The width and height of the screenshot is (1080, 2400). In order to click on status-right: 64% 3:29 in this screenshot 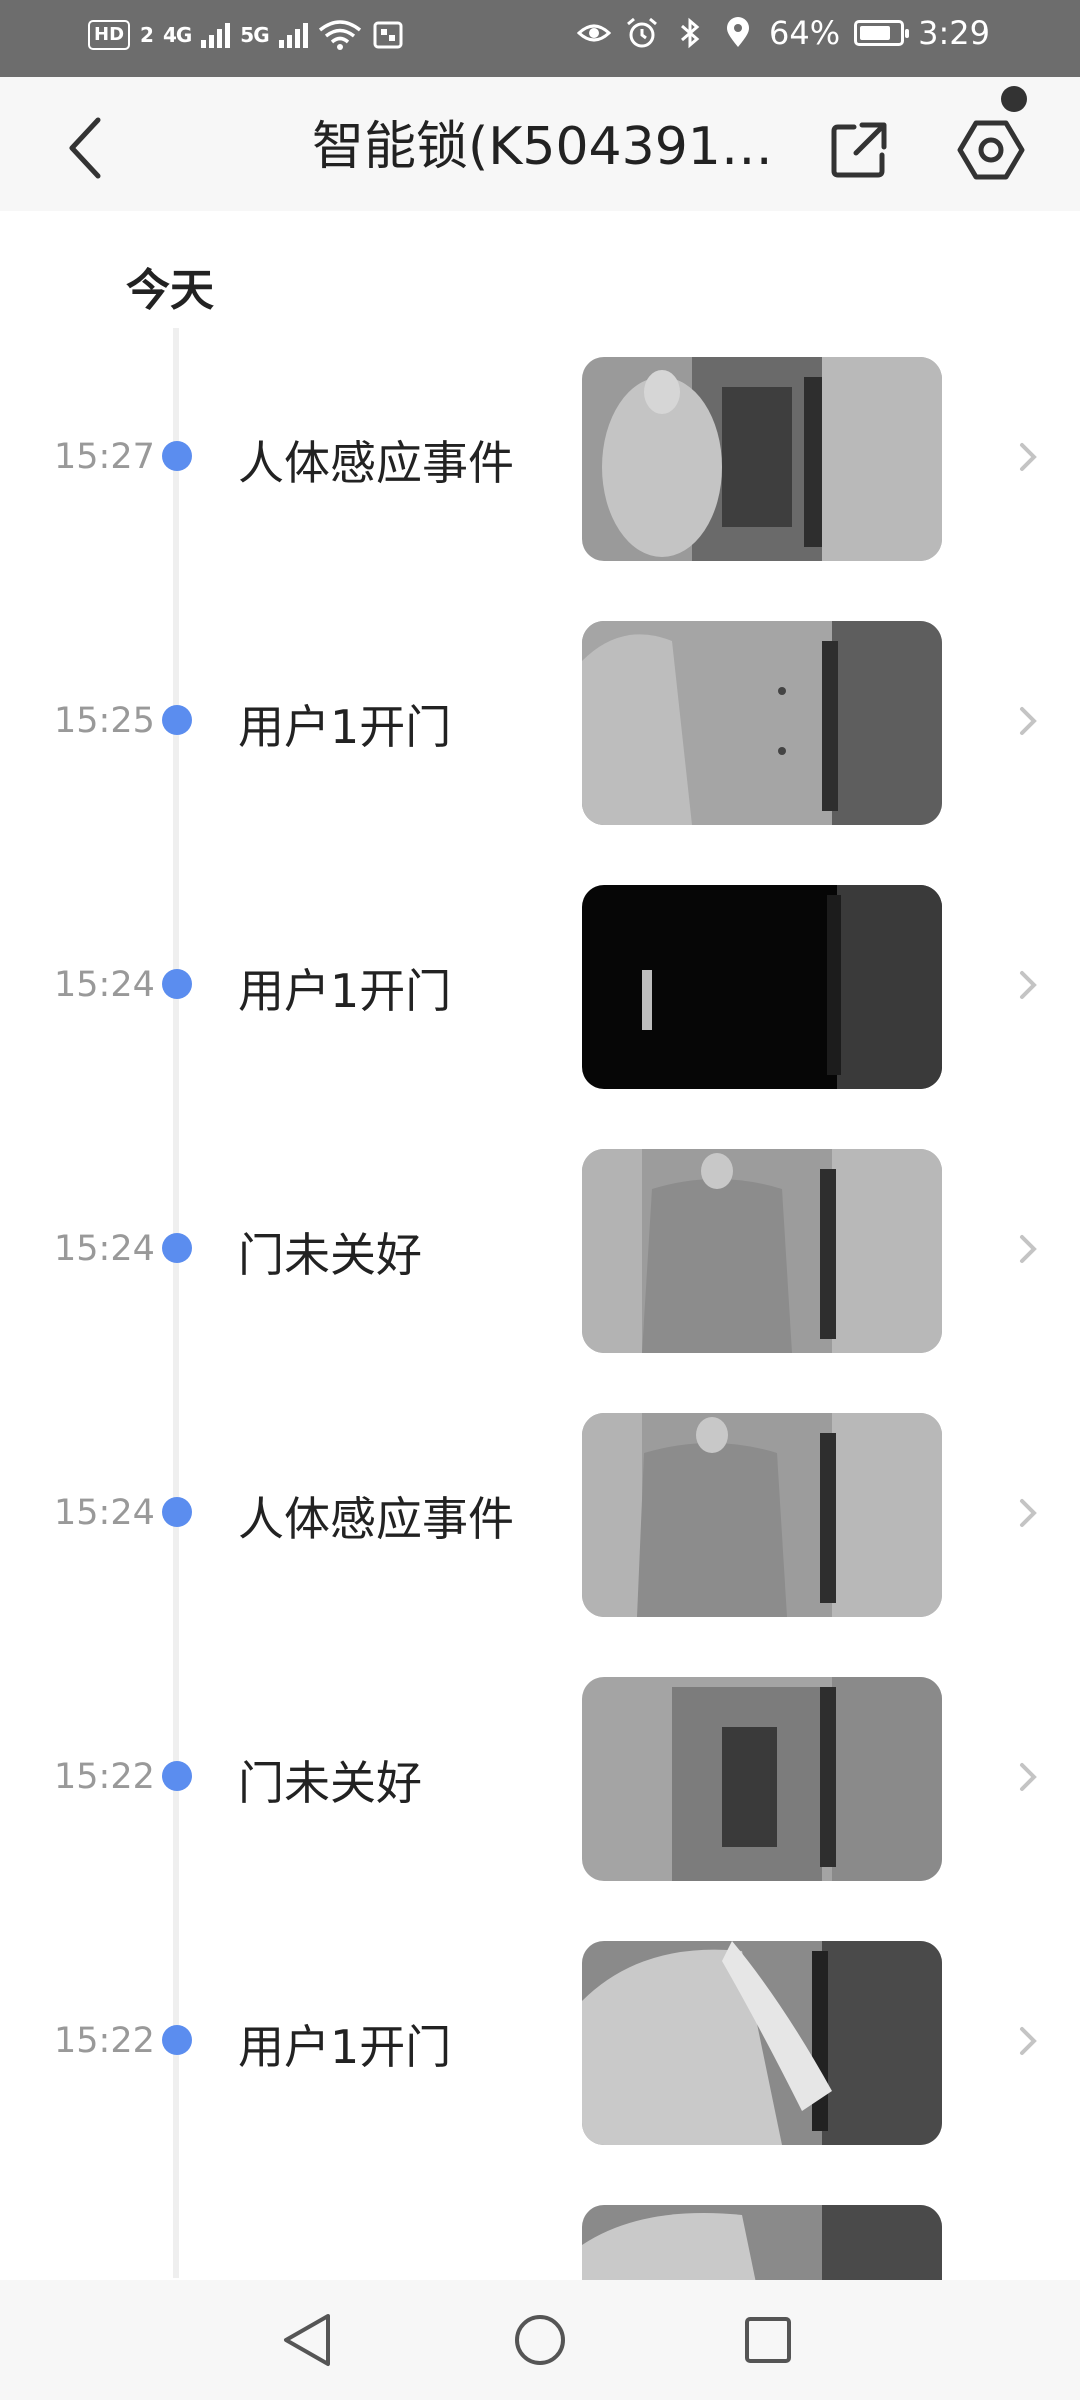, I will do `click(783, 33)`.